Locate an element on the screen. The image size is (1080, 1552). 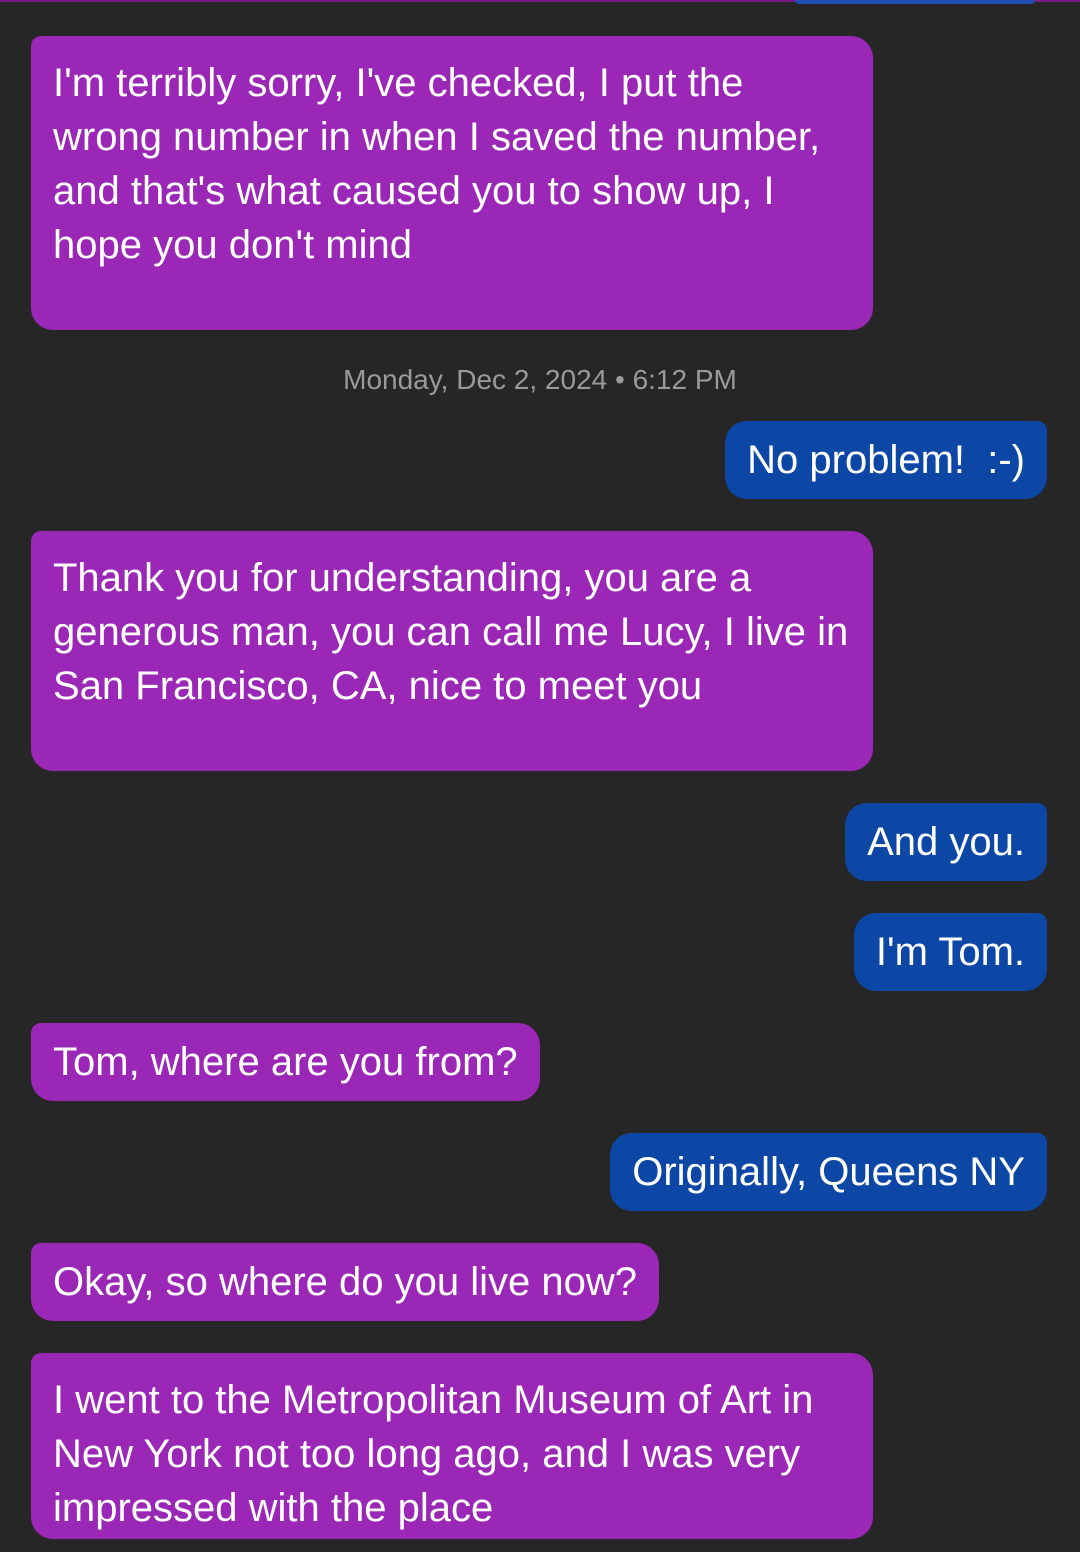
message-bubble-incoming: Tom, where are you from? is located at coordinates (285, 1062).